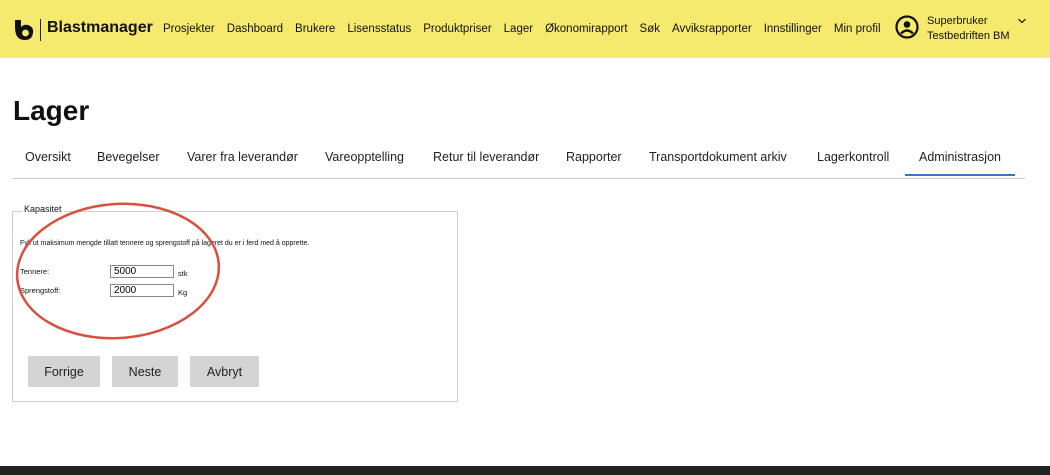  Describe the element at coordinates (40, 30) in the screenshot. I see `logo-separator` at that location.